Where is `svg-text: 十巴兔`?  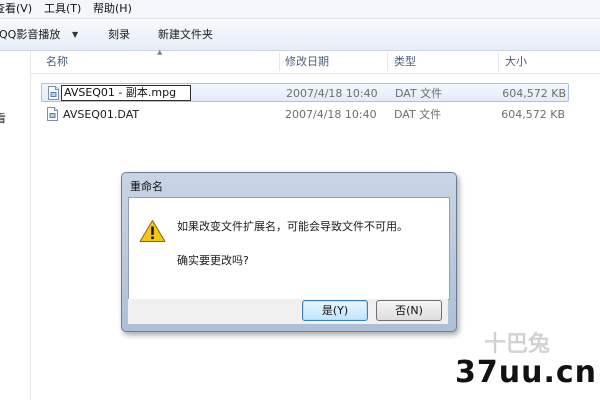
svg-text: 十巴兔 is located at coordinates (517, 344).